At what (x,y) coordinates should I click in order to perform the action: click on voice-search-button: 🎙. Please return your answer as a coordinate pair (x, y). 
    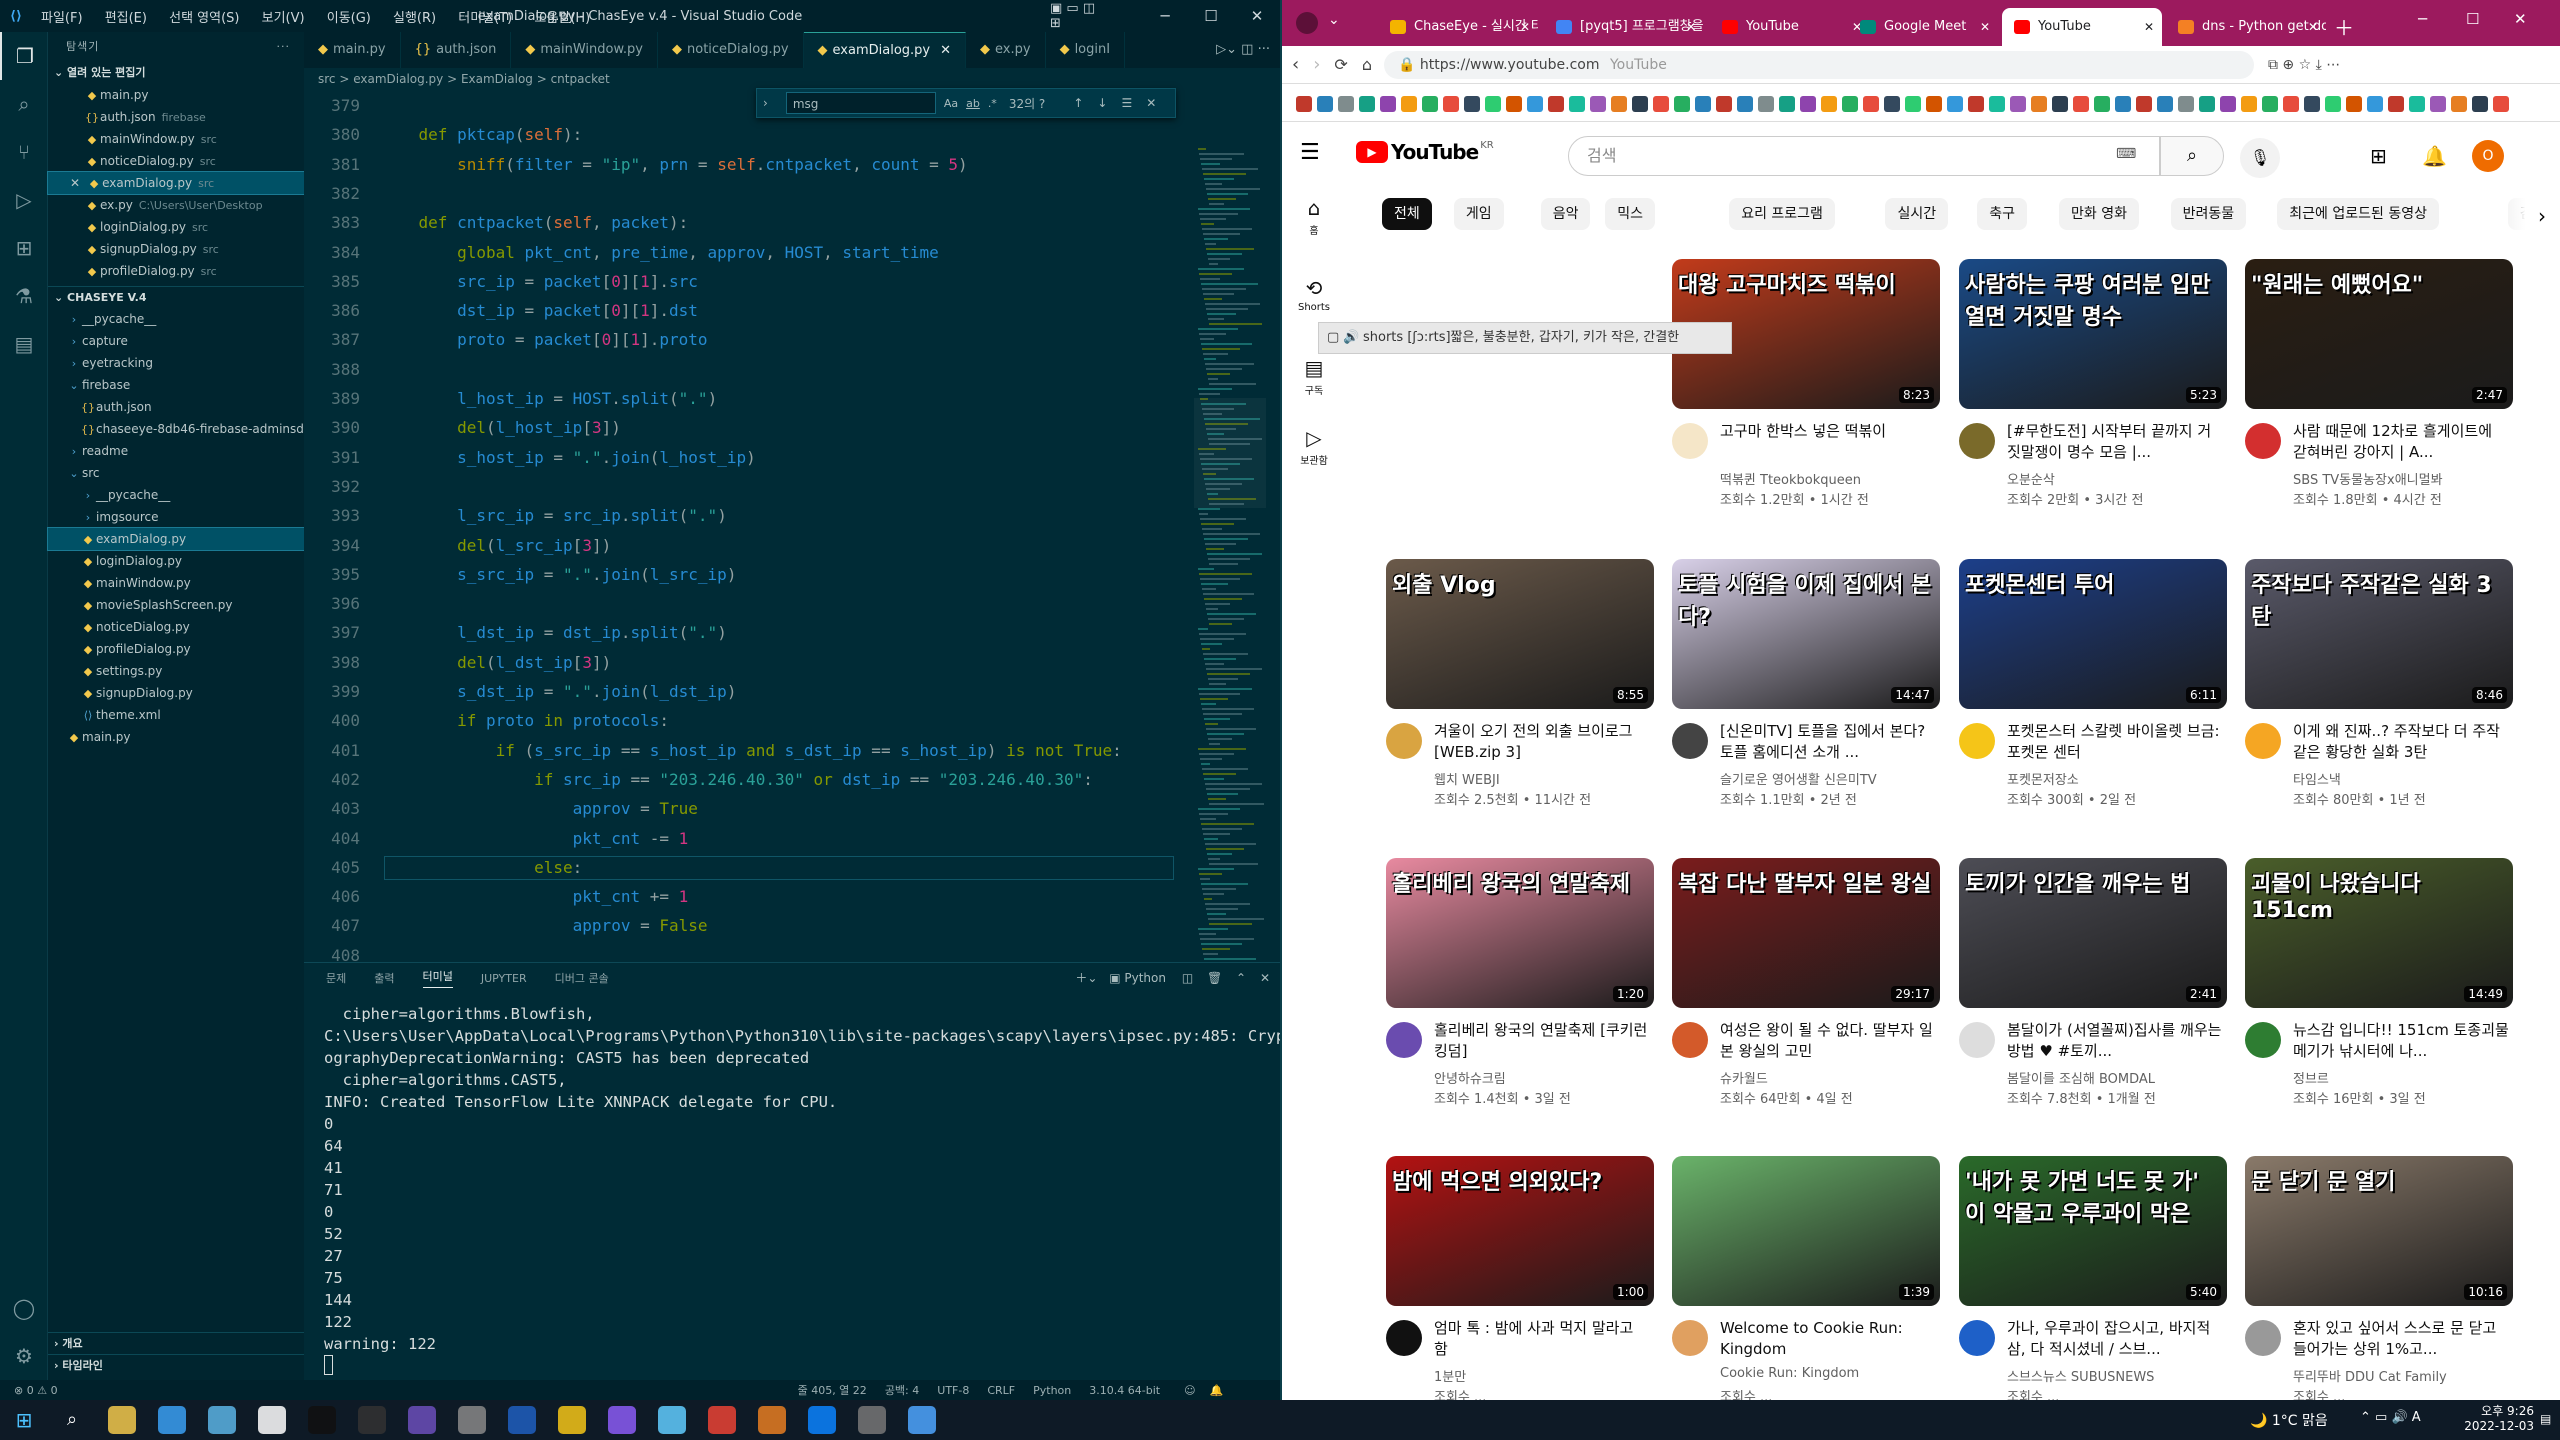
    Looking at the image, I should click on (2260, 158).